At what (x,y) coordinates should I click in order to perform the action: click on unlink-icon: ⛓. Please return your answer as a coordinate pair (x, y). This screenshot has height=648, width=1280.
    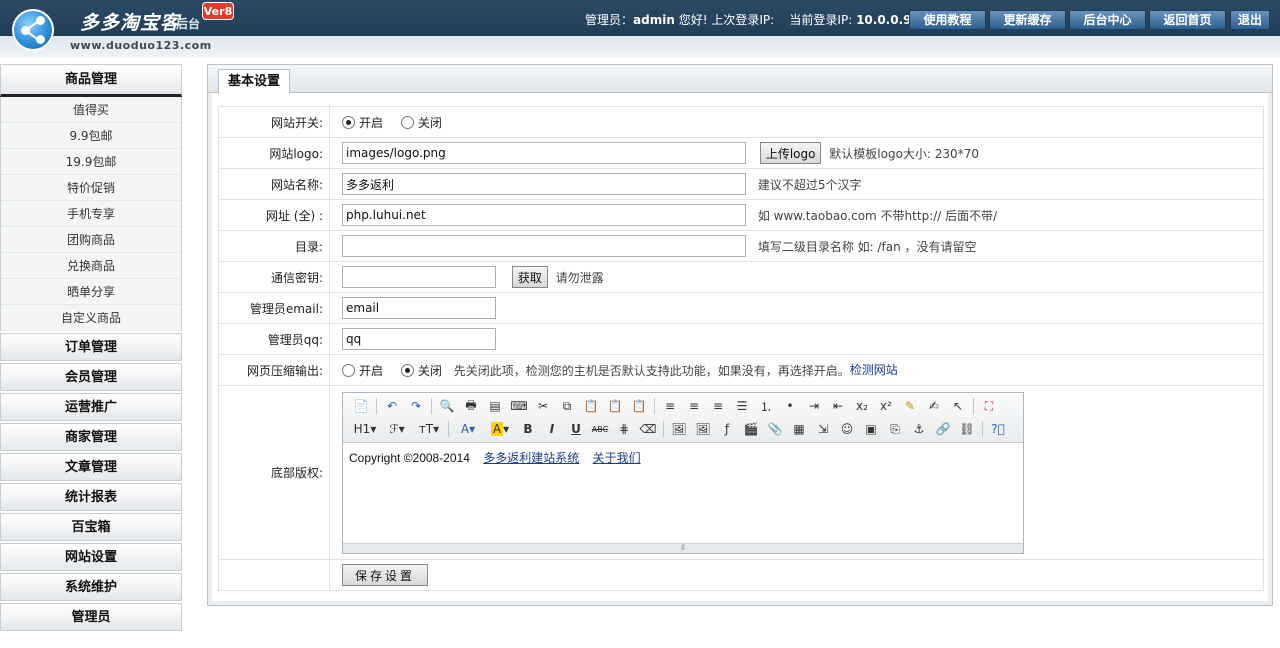
    Looking at the image, I should click on (967, 429).